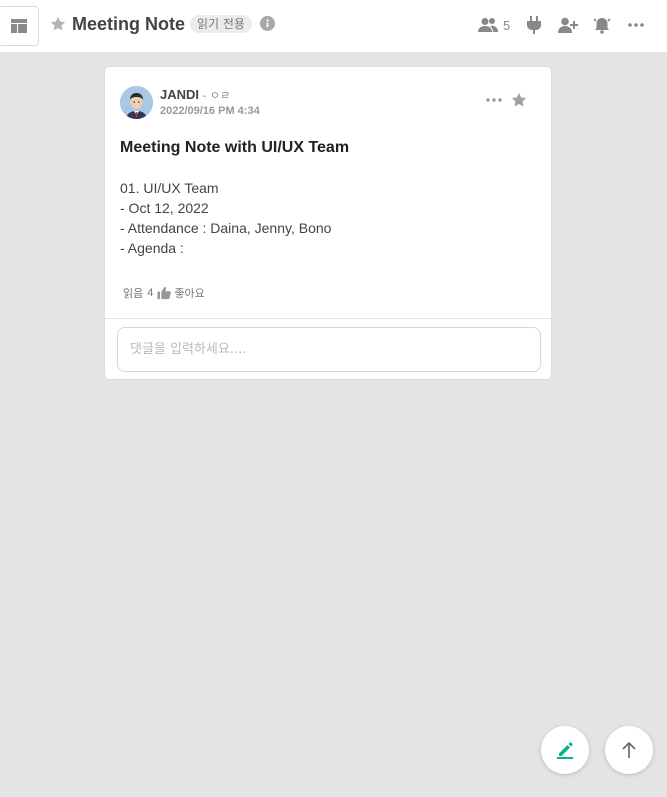  I want to click on star-icon, so click(58, 24).